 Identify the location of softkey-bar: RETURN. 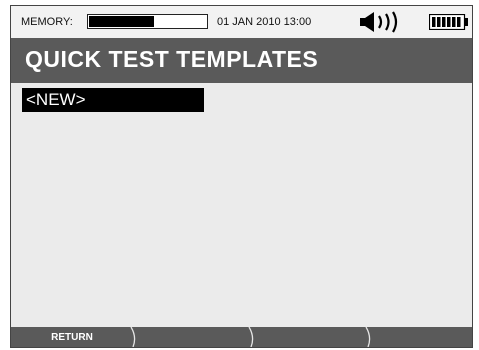
(241, 337).